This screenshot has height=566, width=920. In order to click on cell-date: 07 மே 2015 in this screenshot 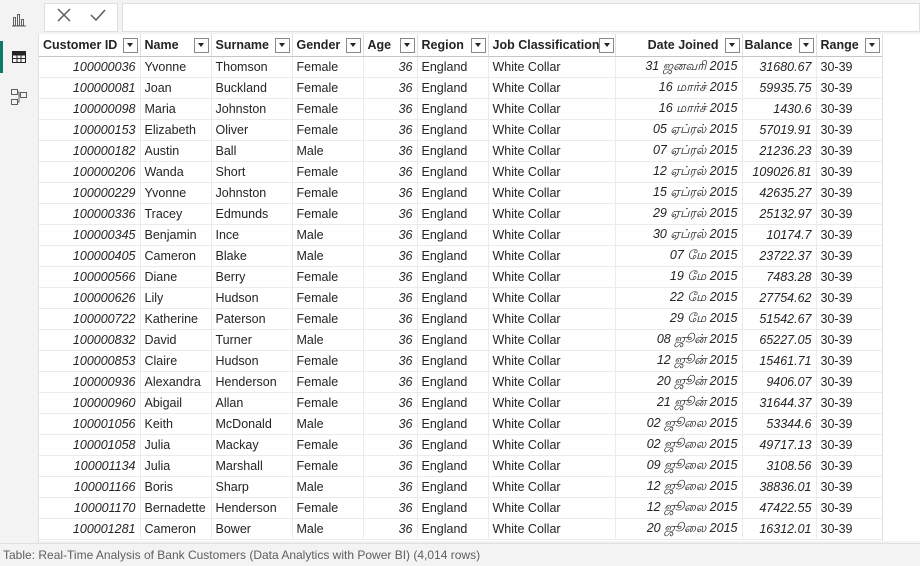, I will do `click(679, 256)`.